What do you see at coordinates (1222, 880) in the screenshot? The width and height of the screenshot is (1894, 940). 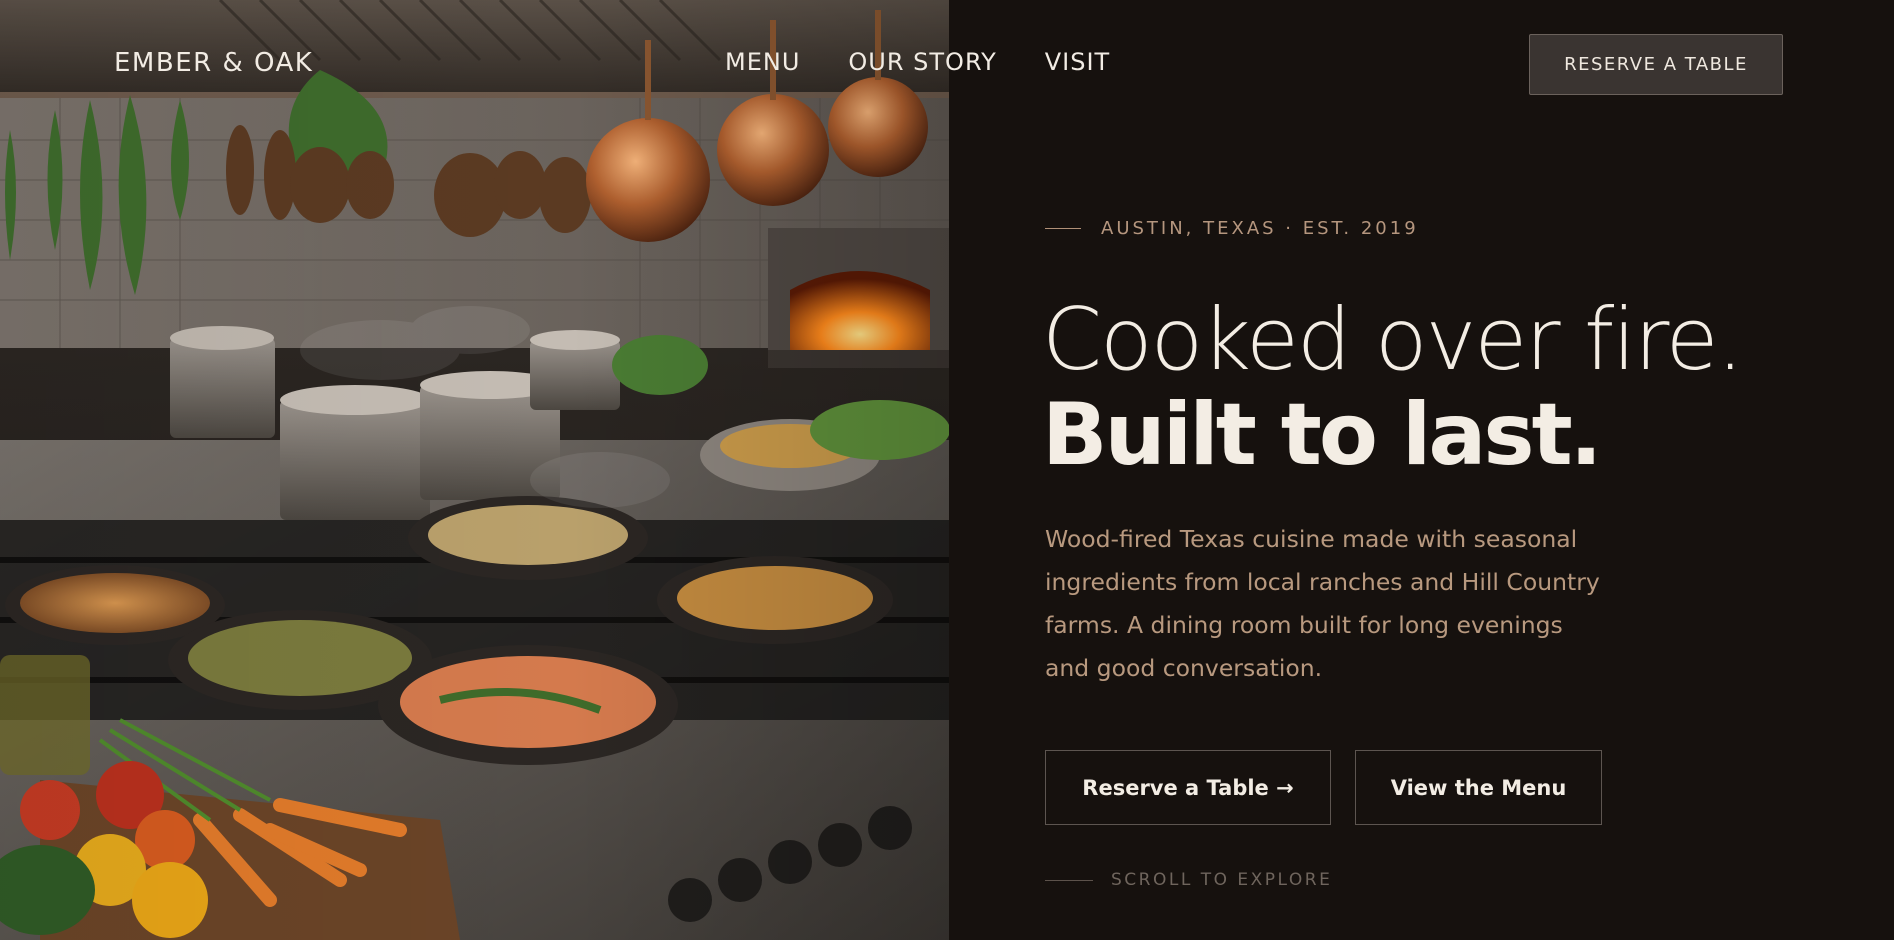 I see `scroll-cue-text: SCROLL TO EXPLORE` at bounding box center [1222, 880].